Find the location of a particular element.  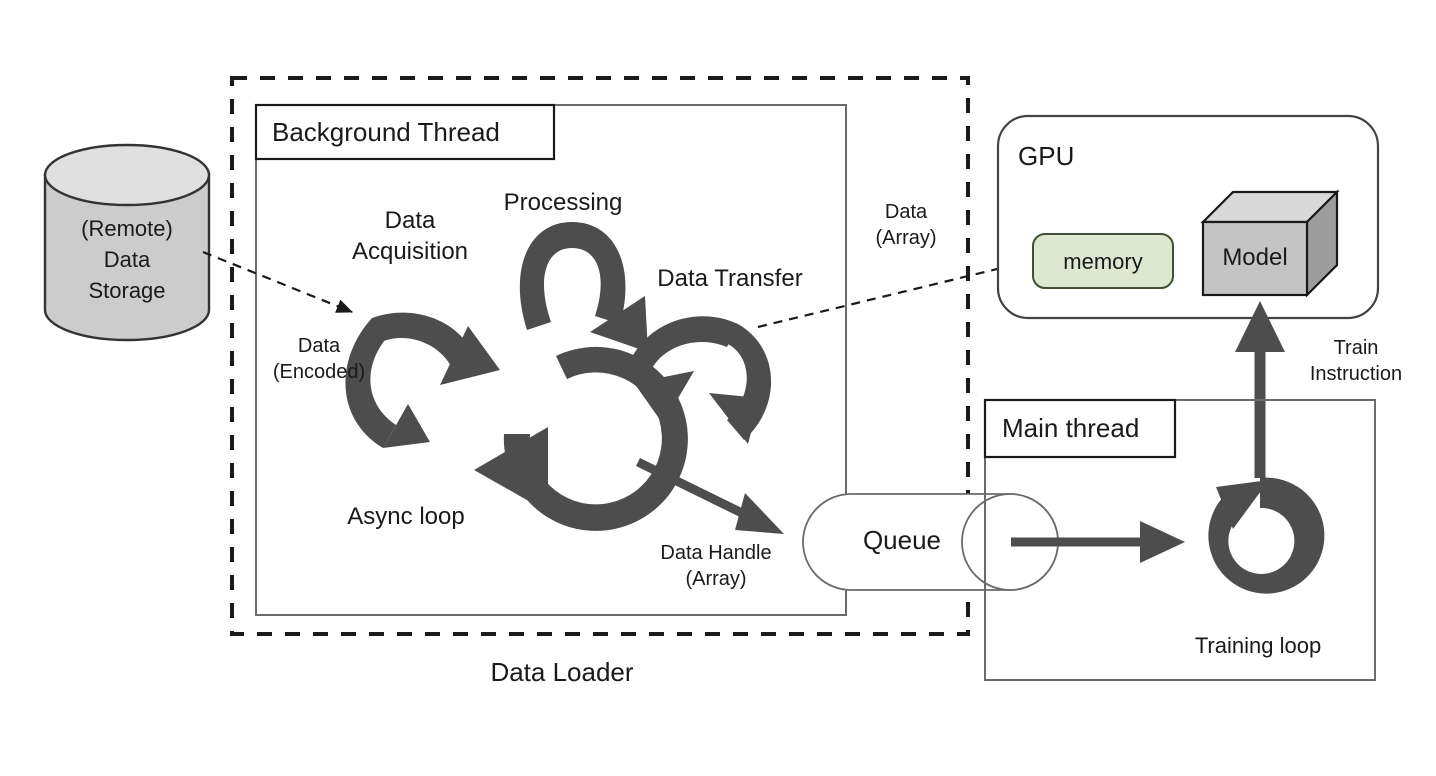

data-array-label: Data (Array) is located at coordinates (906, 225).